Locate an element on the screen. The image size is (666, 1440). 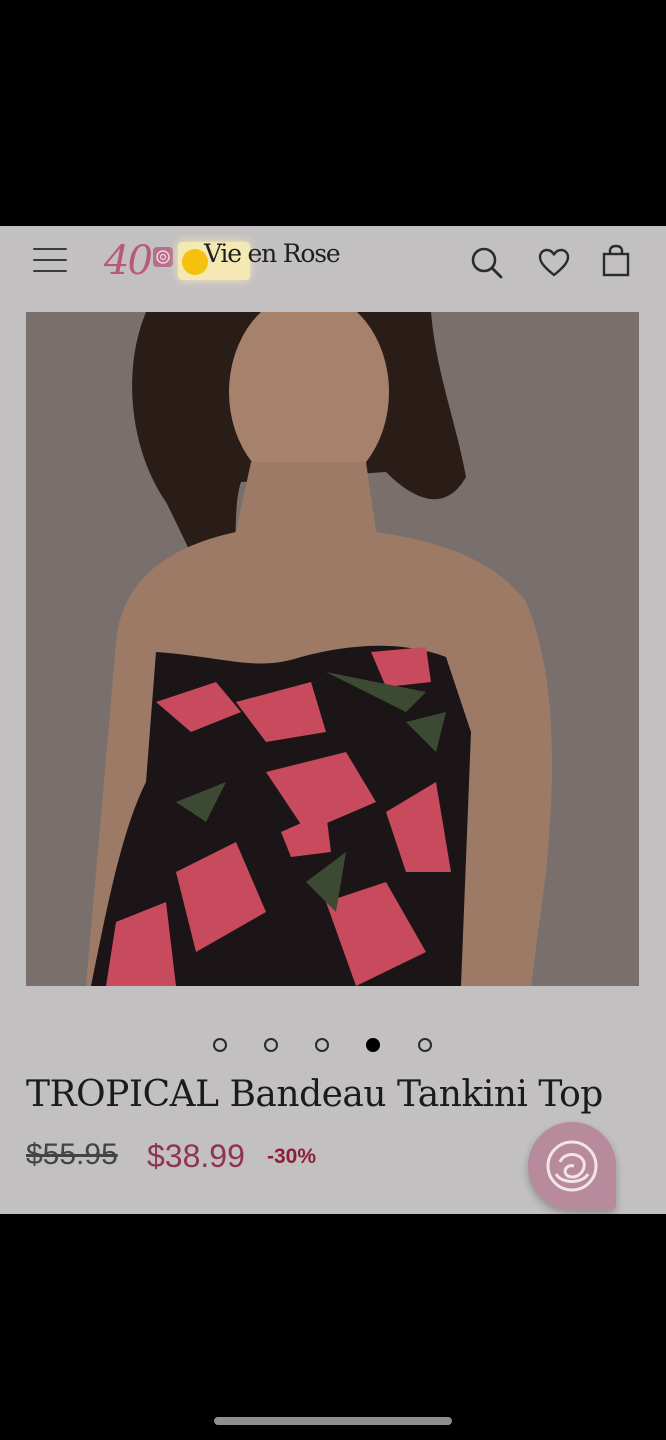
image-carousel-dots is located at coordinates (333, 1047).